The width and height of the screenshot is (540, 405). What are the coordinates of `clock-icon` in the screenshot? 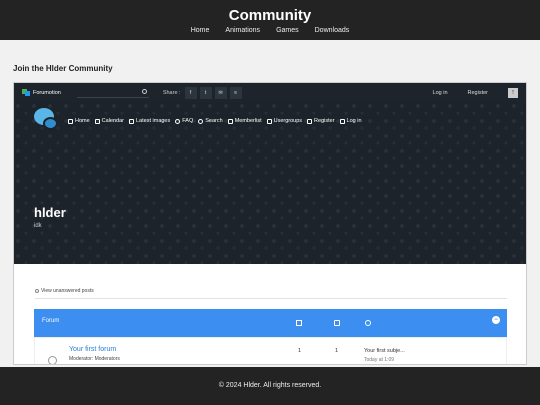 It's located at (368, 323).